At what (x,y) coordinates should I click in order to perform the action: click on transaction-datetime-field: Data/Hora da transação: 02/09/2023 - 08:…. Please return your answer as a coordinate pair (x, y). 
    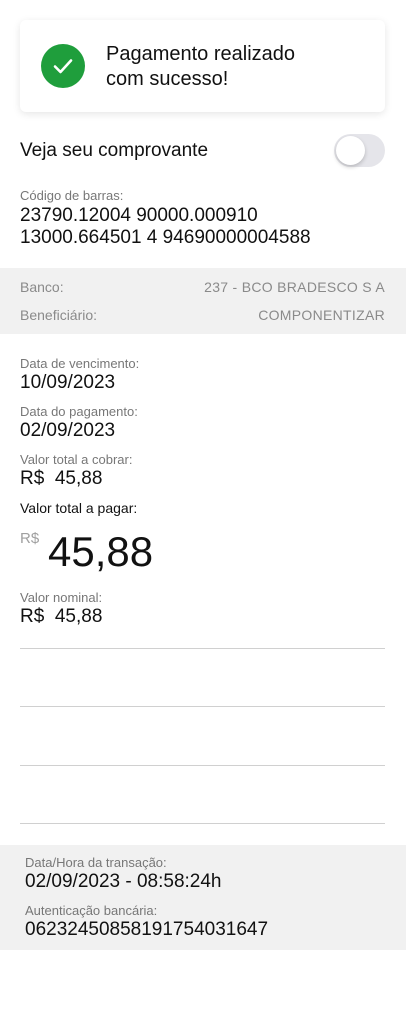
    Looking at the image, I should click on (205, 874).